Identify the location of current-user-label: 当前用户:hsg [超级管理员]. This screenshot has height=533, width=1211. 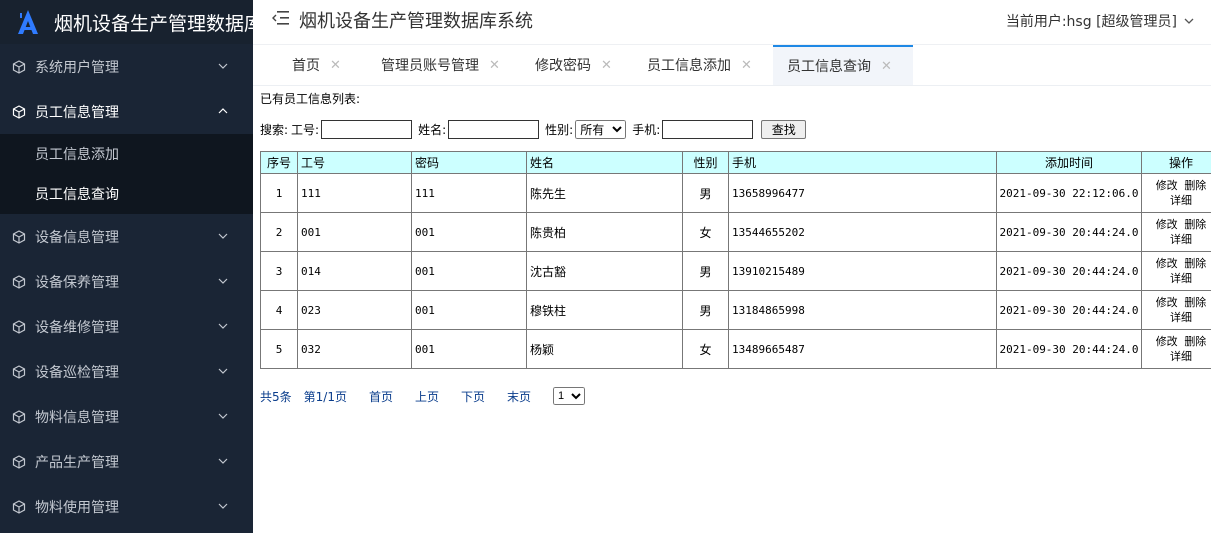
(1091, 22).